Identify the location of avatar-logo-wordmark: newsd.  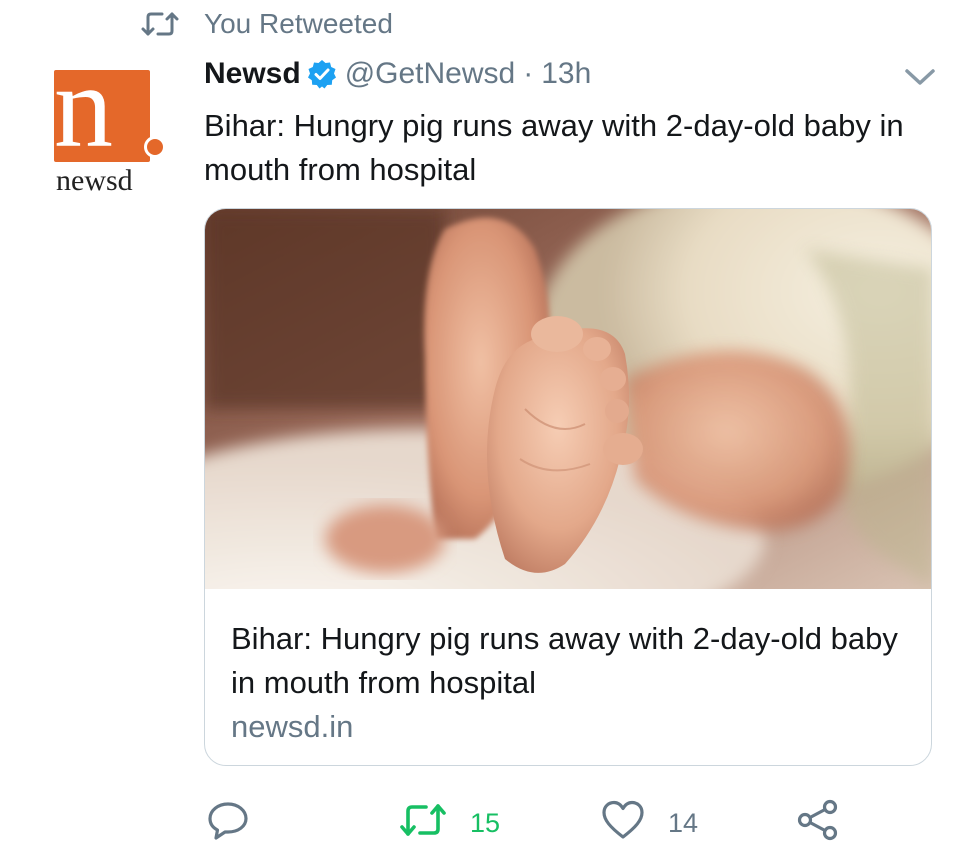
(94, 180).